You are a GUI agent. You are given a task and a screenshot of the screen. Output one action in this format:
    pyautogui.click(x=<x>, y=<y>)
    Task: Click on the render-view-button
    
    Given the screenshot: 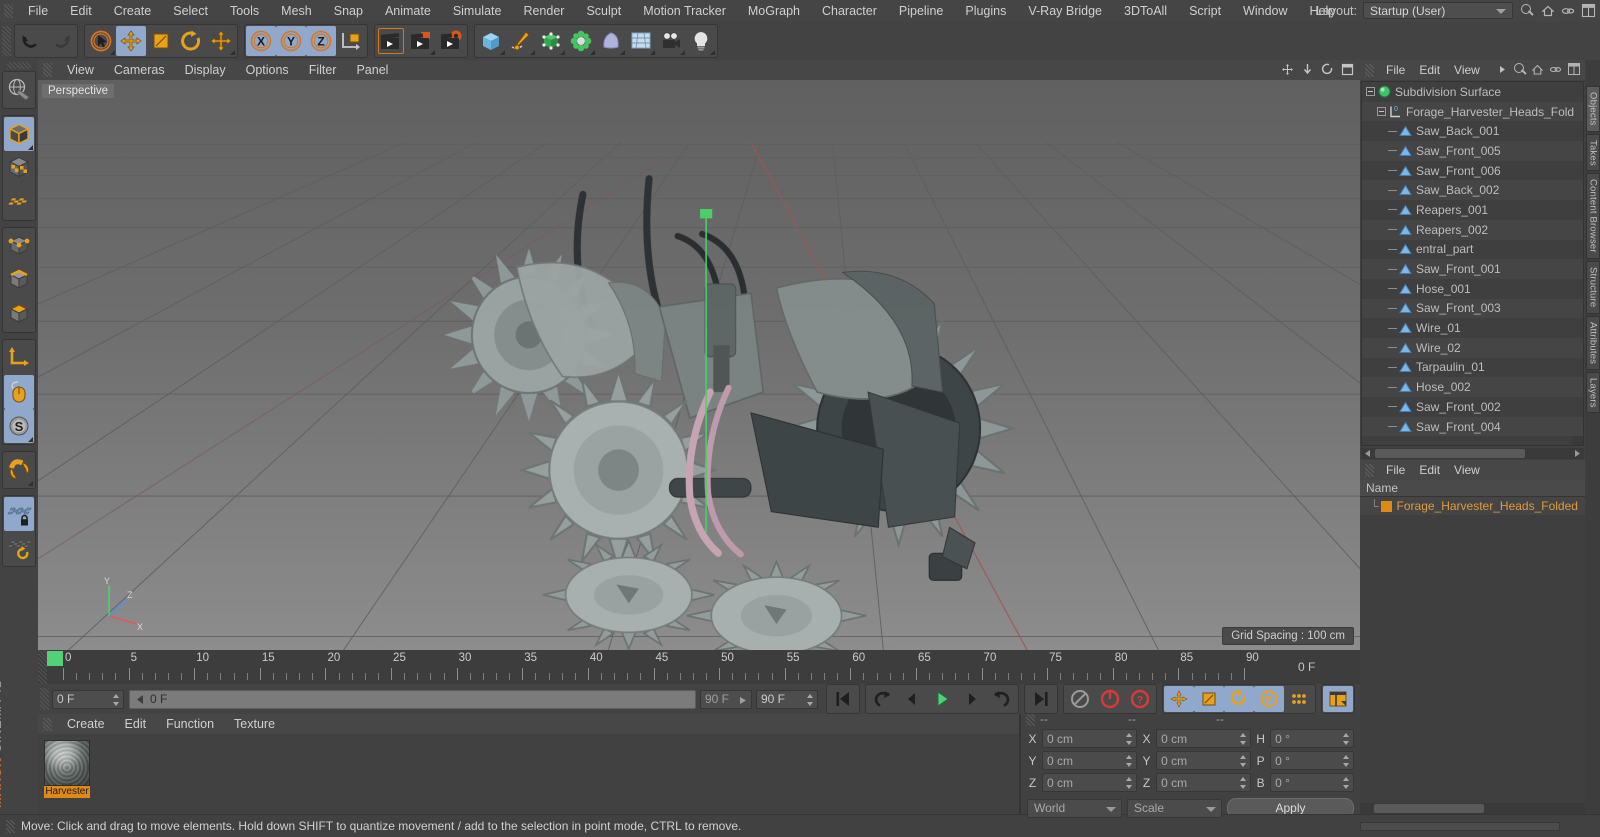 What is the action you would take?
    pyautogui.click(x=391, y=41)
    